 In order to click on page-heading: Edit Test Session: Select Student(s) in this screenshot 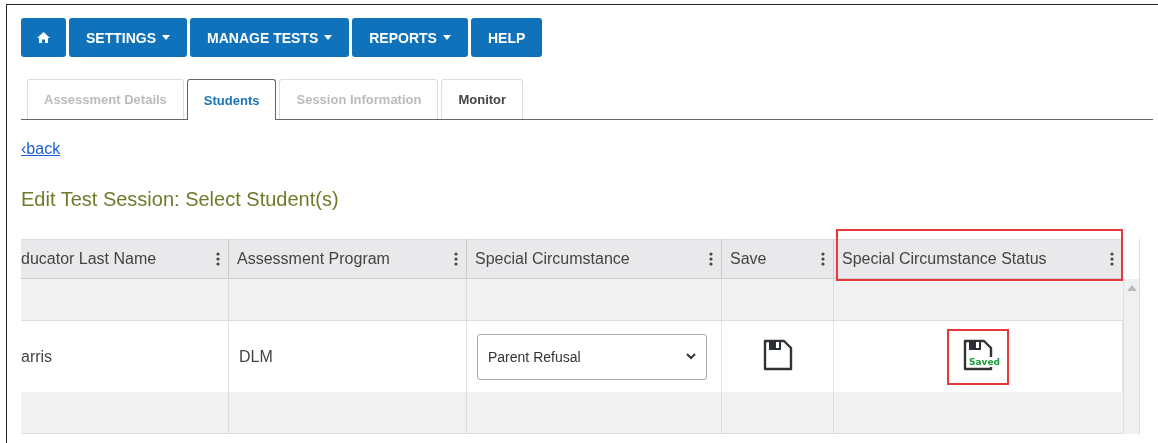, I will do `click(180, 199)`.